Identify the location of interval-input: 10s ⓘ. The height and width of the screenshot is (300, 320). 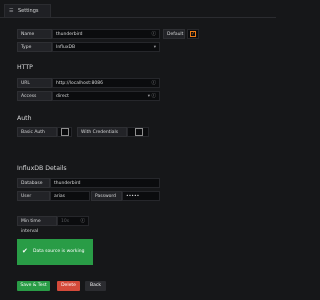
(73, 221).